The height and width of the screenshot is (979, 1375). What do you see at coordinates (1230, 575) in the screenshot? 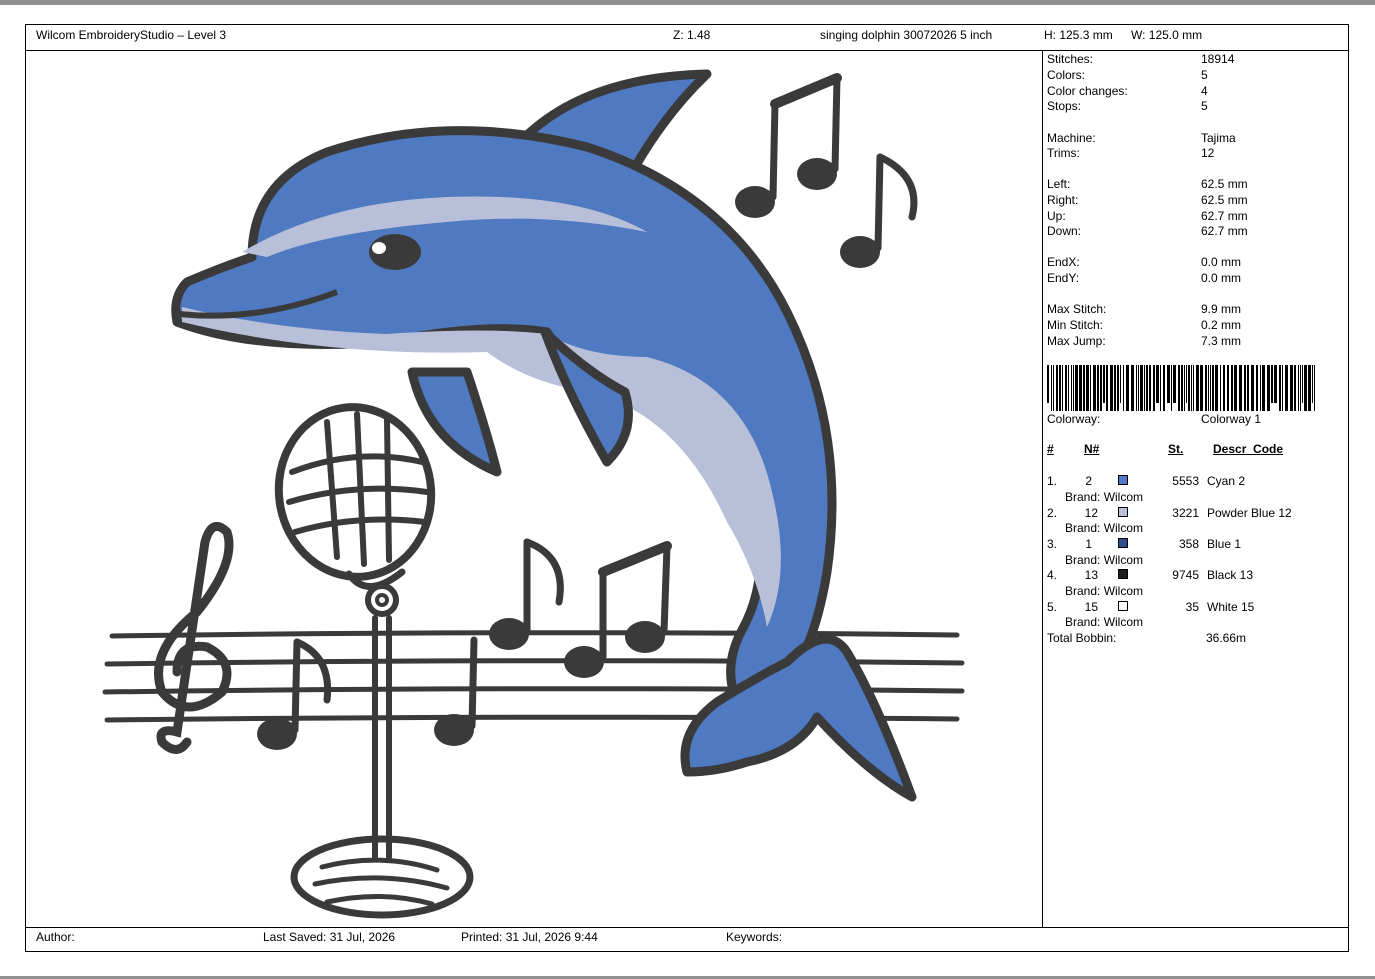
I see `row-descr: Black 13` at bounding box center [1230, 575].